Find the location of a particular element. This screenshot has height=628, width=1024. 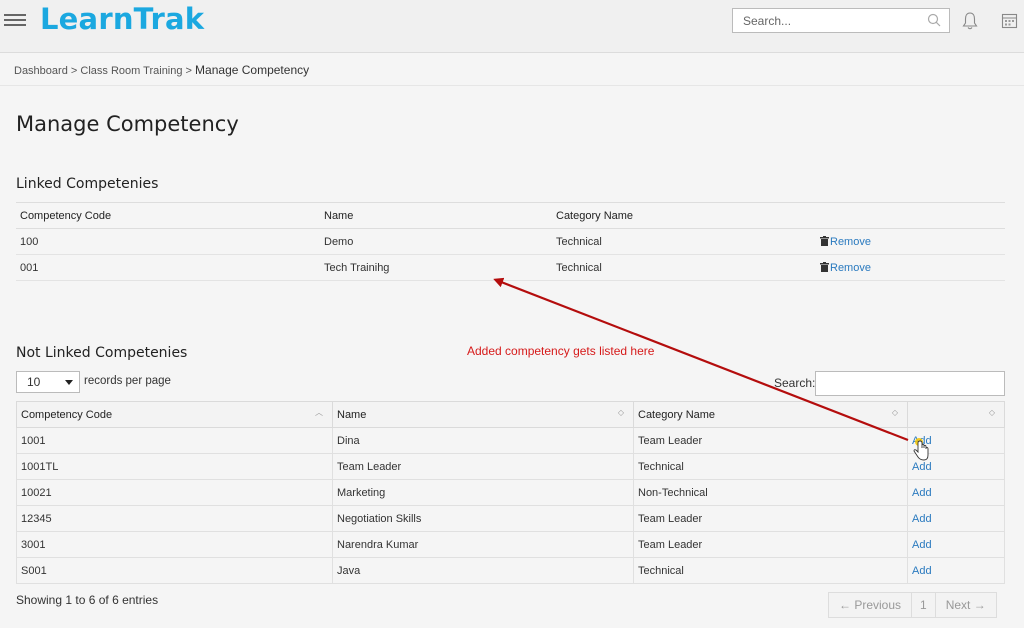

column-header-code: Competency Code is located at coordinates (168, 215).